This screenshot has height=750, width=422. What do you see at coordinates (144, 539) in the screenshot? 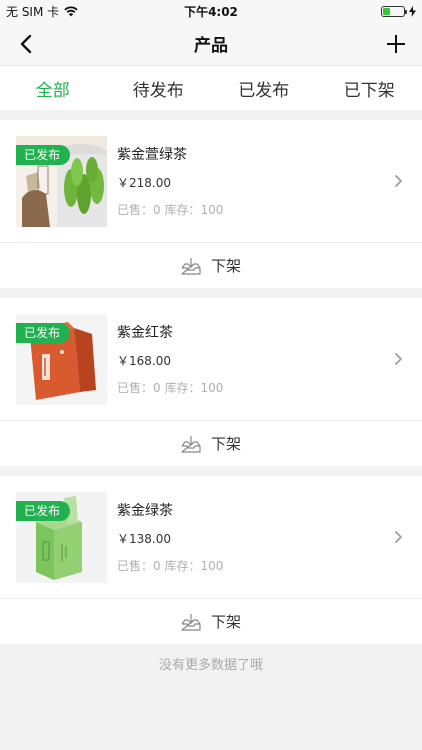
I see `product-price: ￥138.00` at bounding box center [144, 539].